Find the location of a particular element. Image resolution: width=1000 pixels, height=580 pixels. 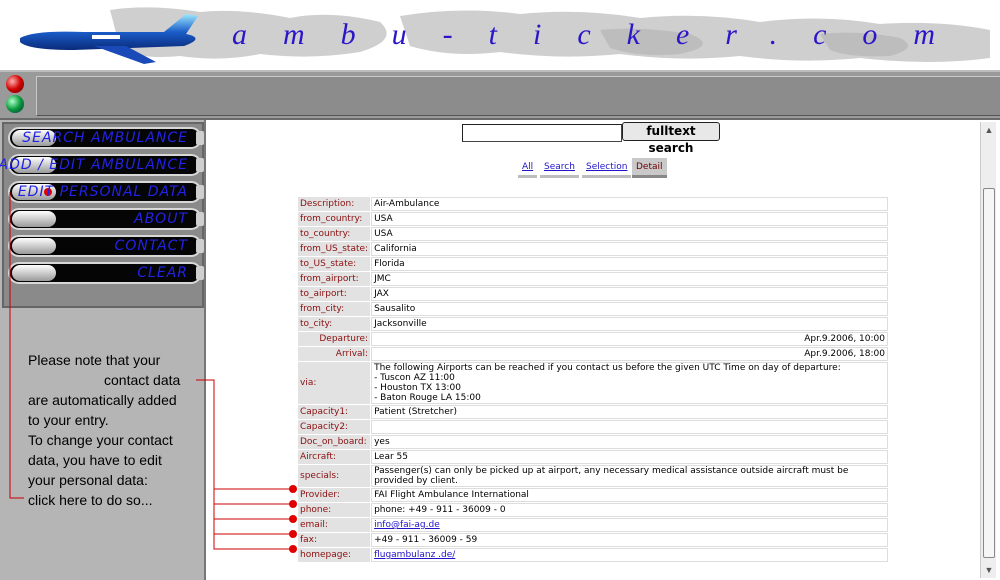

contact-label: CONTACT is located at coordinates (151, 246).